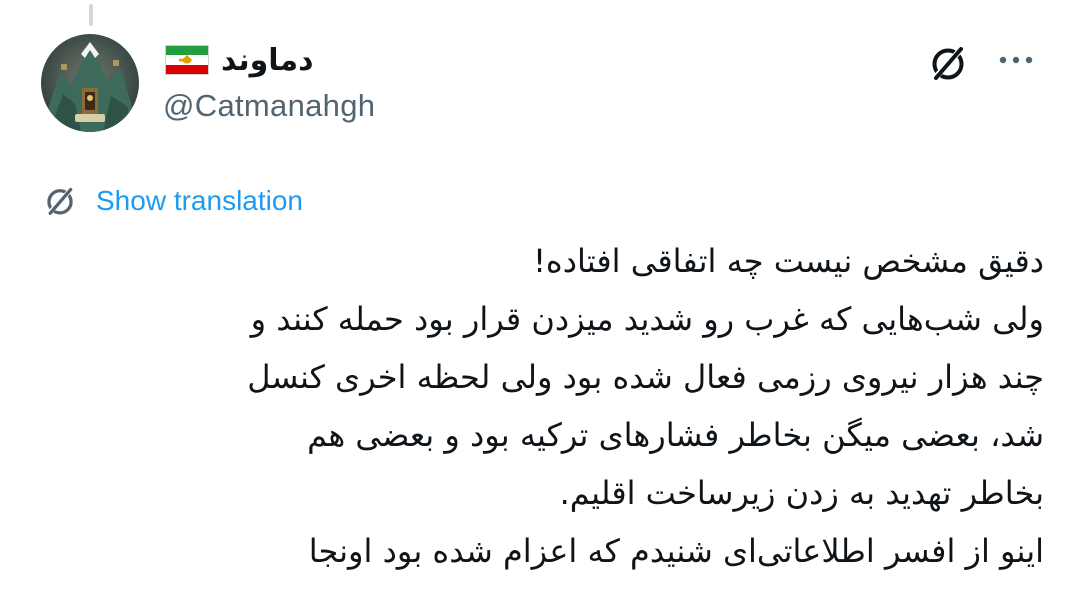 The width and height of the screenshot is (1080, 608). What do you see at coordinates (91, 15) in the screenshot?
I see `thread-connector-line` at bounding box center [91, 15].